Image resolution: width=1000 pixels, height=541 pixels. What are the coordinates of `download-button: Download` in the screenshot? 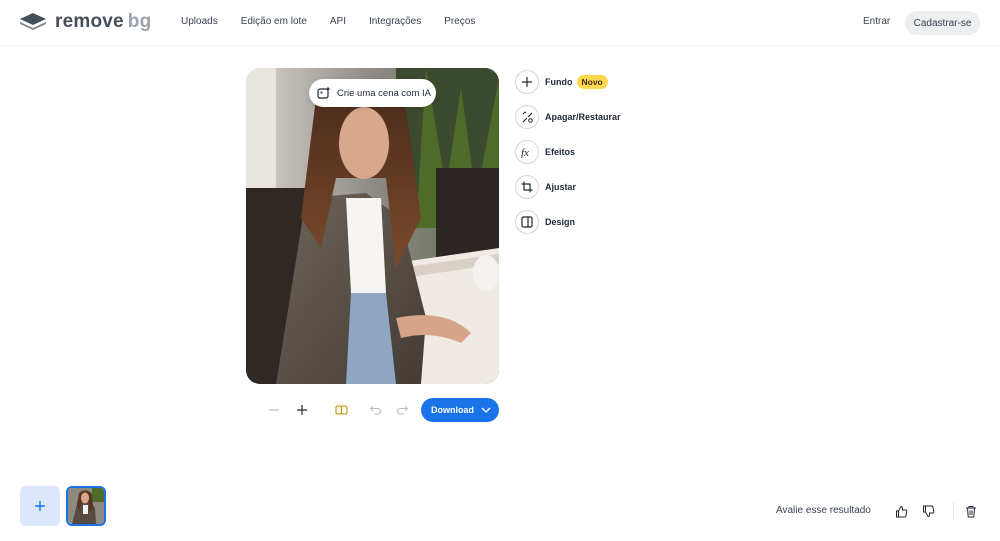 It's located at (460, 410).